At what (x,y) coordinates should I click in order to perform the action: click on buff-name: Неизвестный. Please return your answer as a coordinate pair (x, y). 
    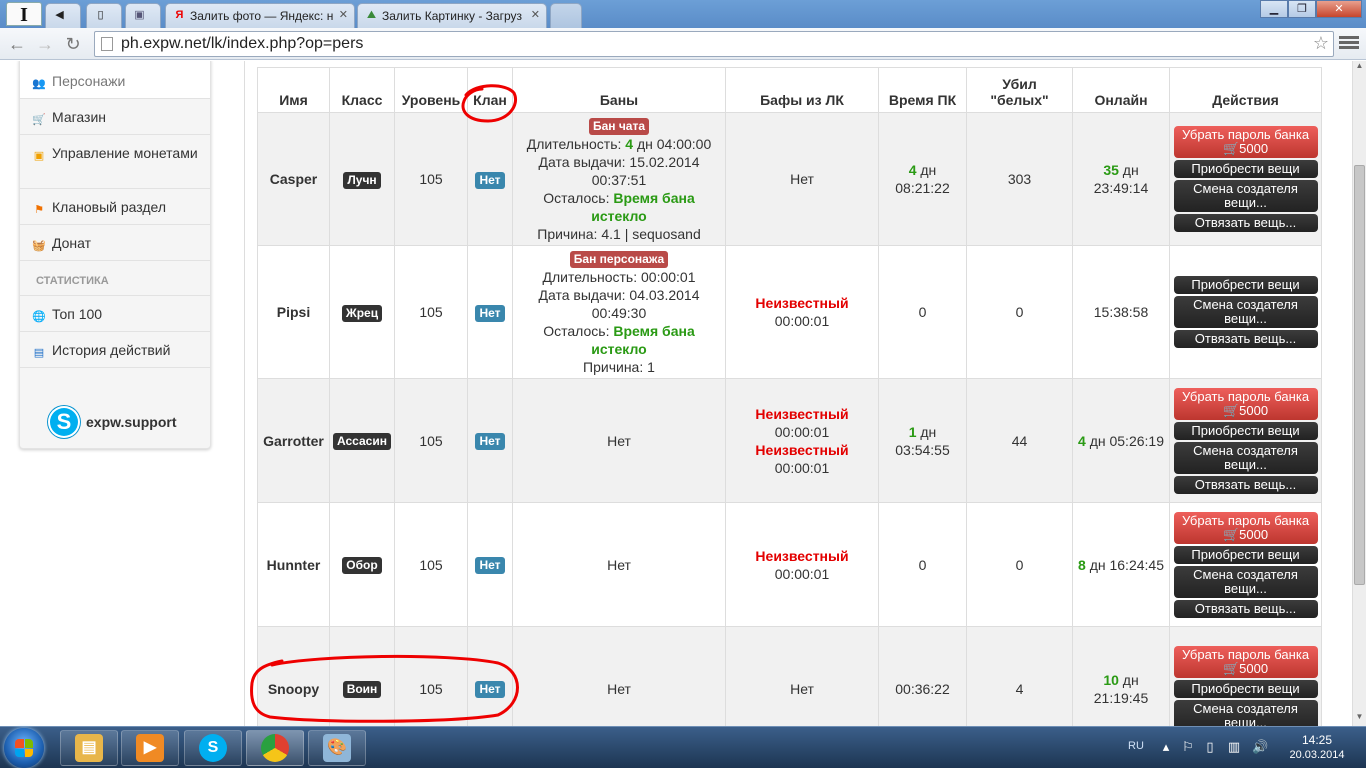
    Looking at the image, I should click on (802, 303).